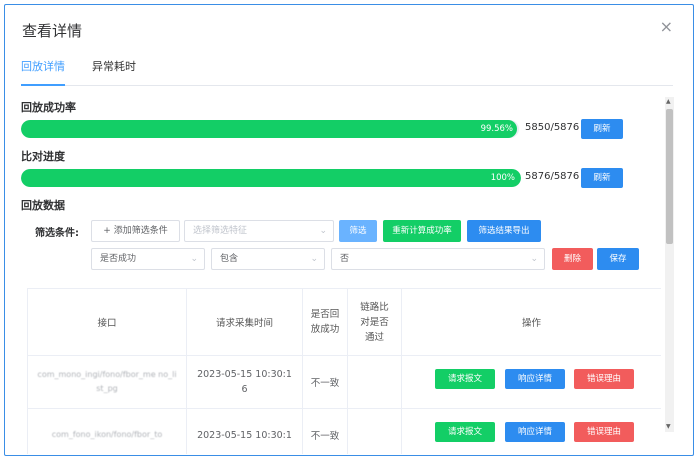 This screenshot has width=700, height=463. Describe the element at coordinates (229, 259) in the screenshot. I see `condition-operator-value: 包含` at that location.